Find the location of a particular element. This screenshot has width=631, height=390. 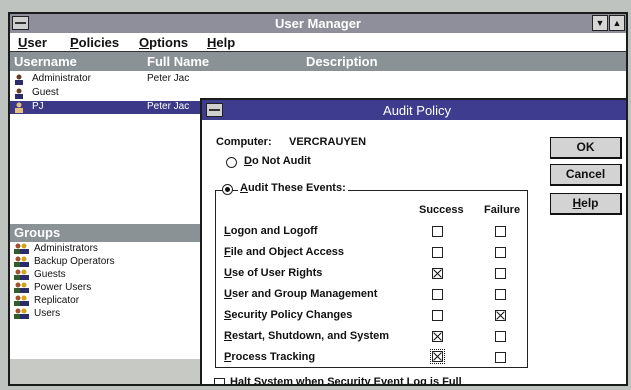

user-column-headers: Username Full Name Description is located at coordinates (318, 61).